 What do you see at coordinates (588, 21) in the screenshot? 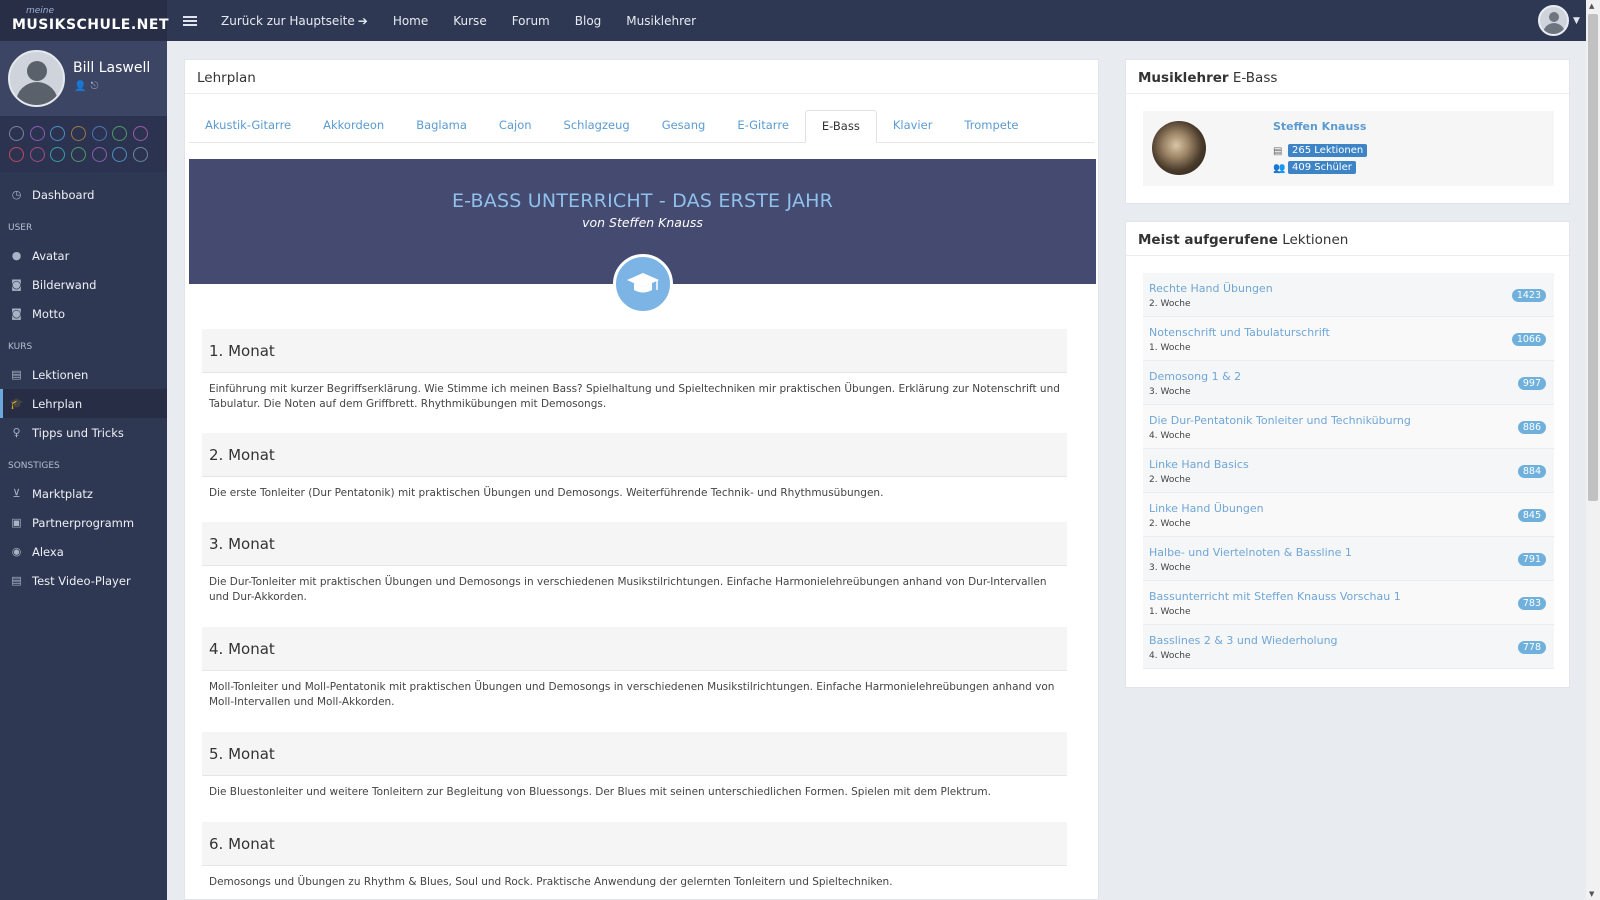
I see `nav-blog: Blog` at bounding box center [588, 21].